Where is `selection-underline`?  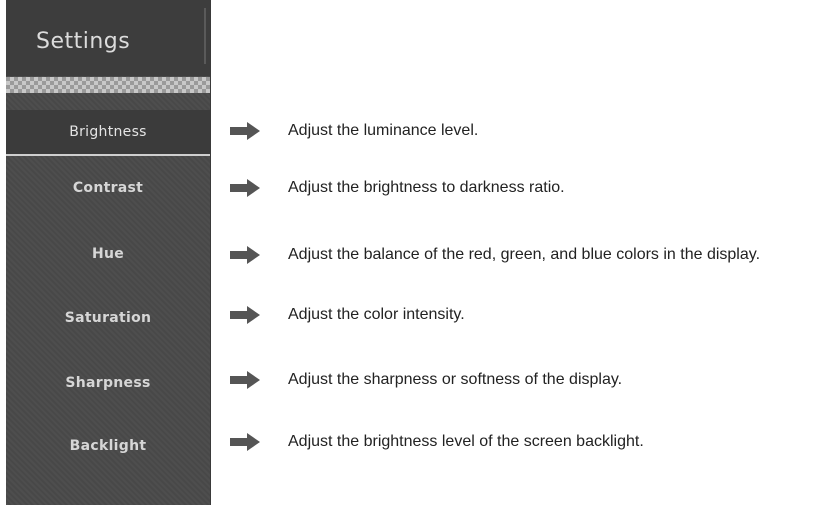 selection-underline is located at coordinates (108, 155).